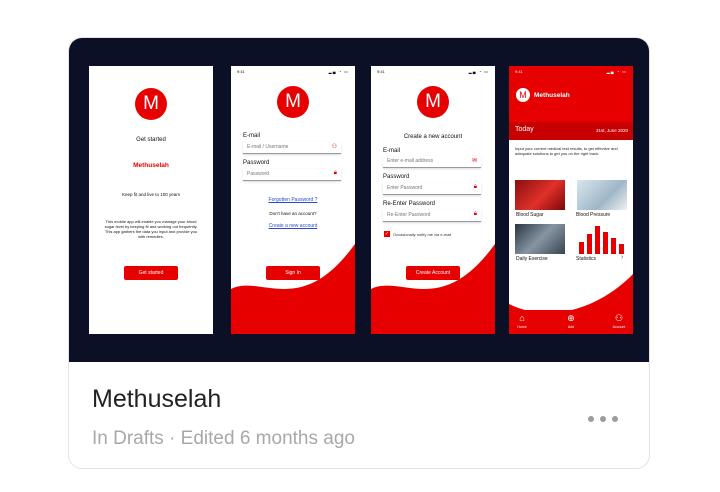 This screenshot has width=720, height=492. I want to click on add-icon: ⊕, so click(571, 318).